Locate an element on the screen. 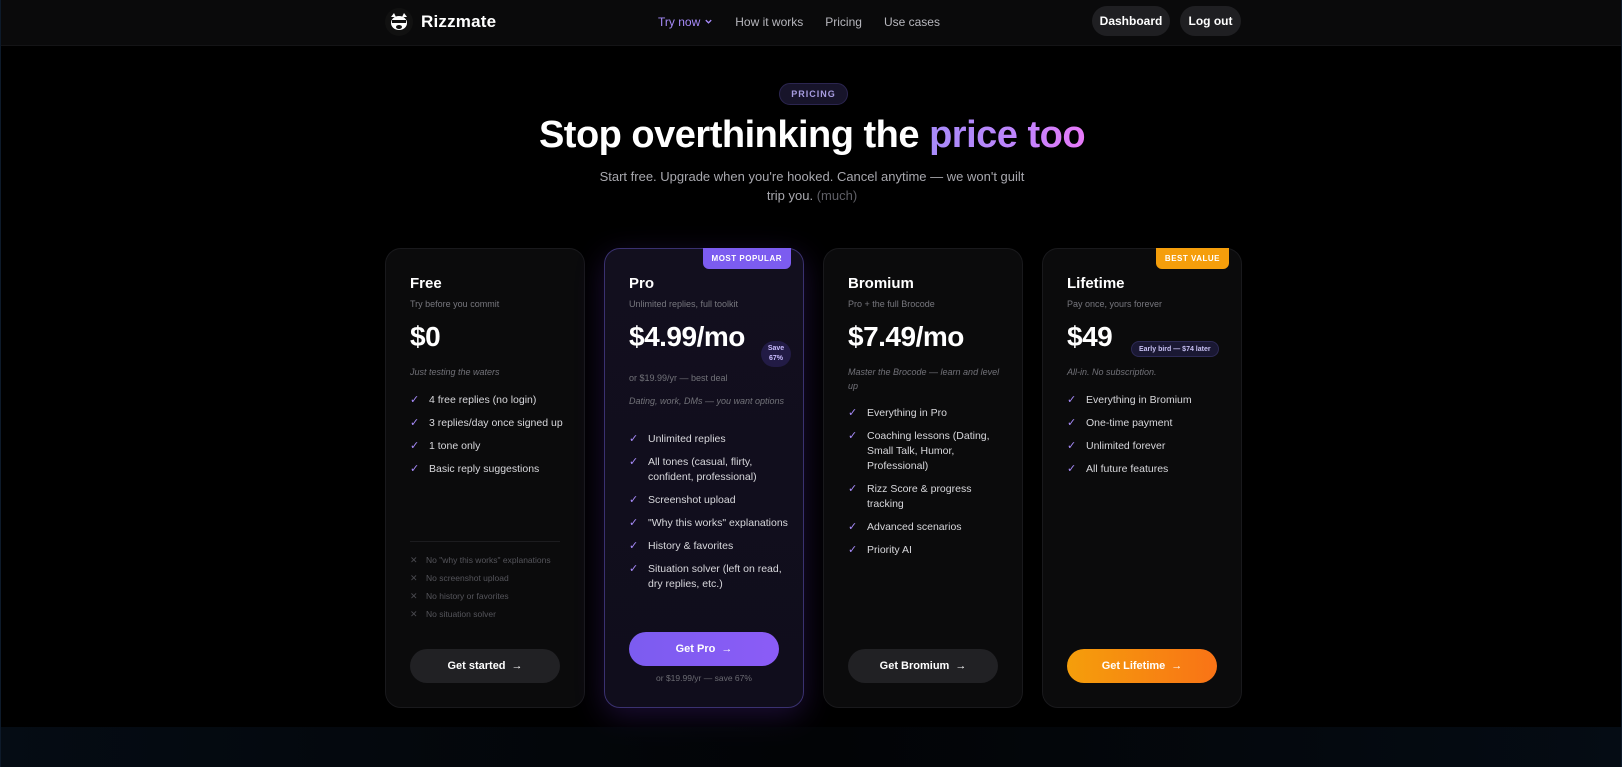 Image resolution: width=1622 pixels, height=767 pixels. list-item: ✓ Unlimited forever is located at coordinates (1147, 446).